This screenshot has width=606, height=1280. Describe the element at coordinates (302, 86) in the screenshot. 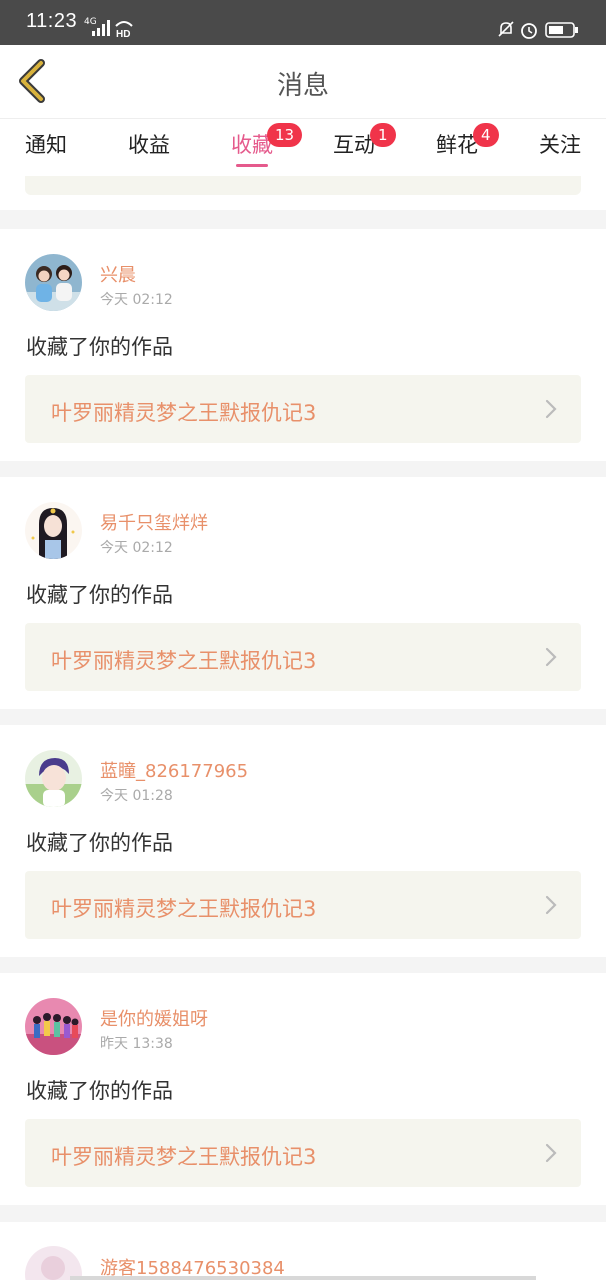

I see `page-title: 消息` at that location.